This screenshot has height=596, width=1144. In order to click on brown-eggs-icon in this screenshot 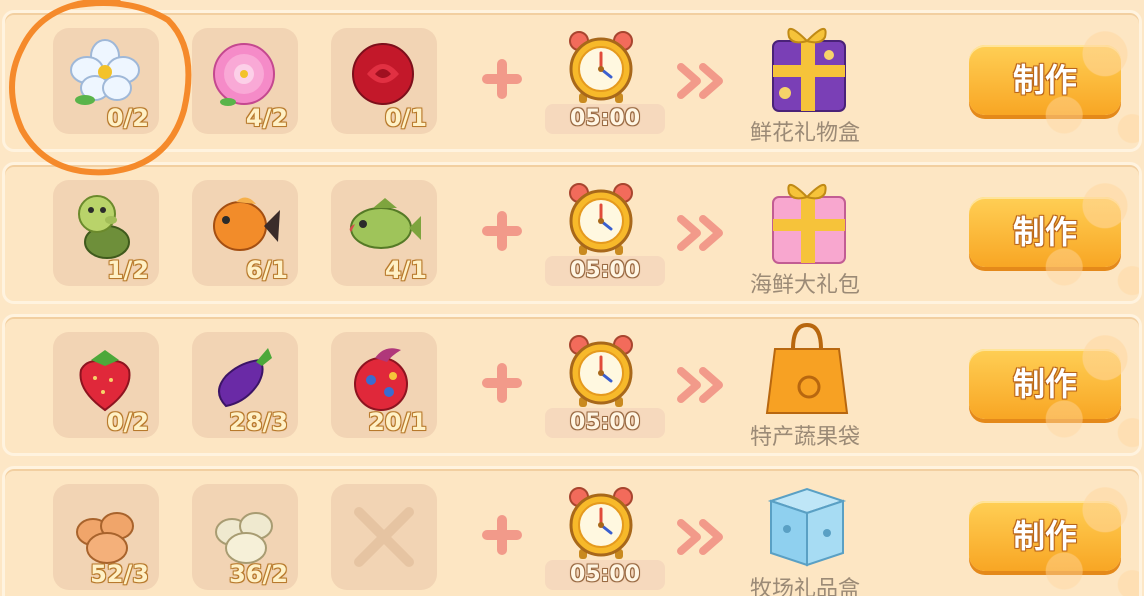, I will do `click(105, 538)`.